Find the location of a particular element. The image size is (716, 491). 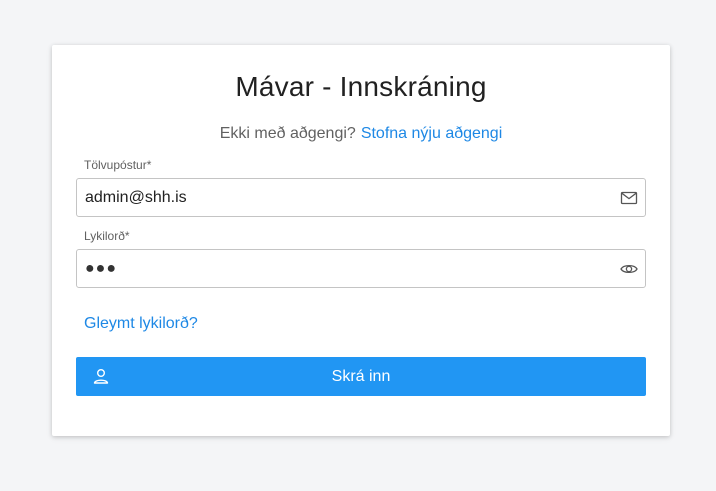

password-field: ●●● is located at coordinates (361, 268).